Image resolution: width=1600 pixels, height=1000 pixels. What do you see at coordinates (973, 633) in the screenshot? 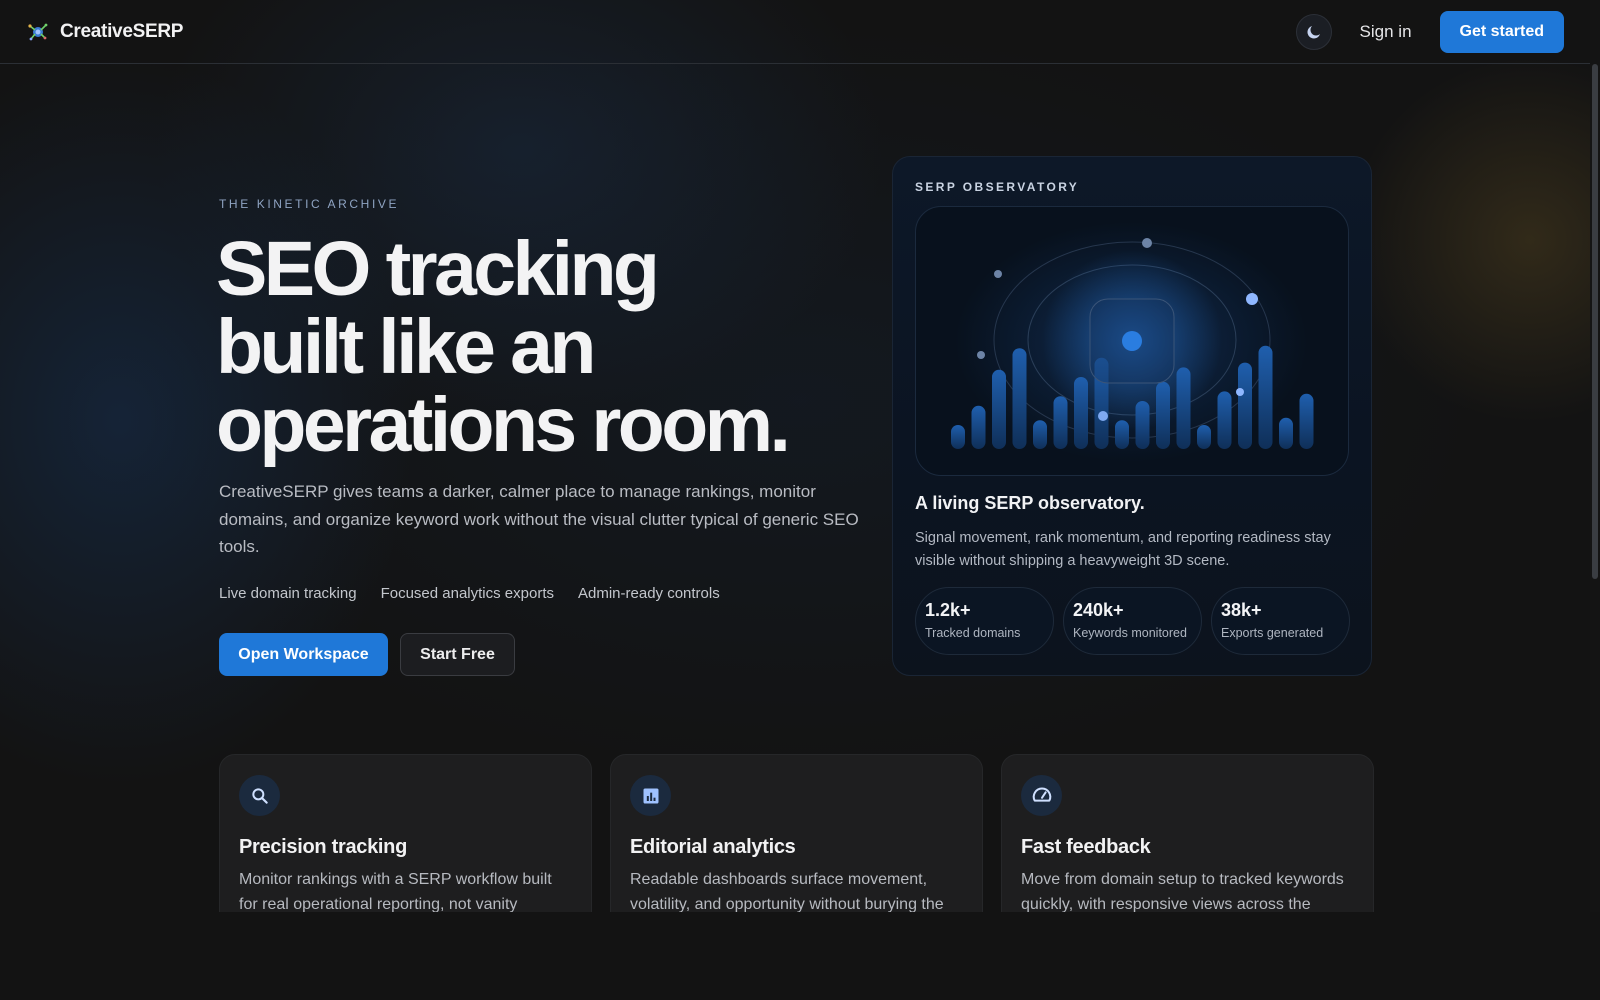
I see `stat-label: Tracked domains` at bounding box center [973, 633].